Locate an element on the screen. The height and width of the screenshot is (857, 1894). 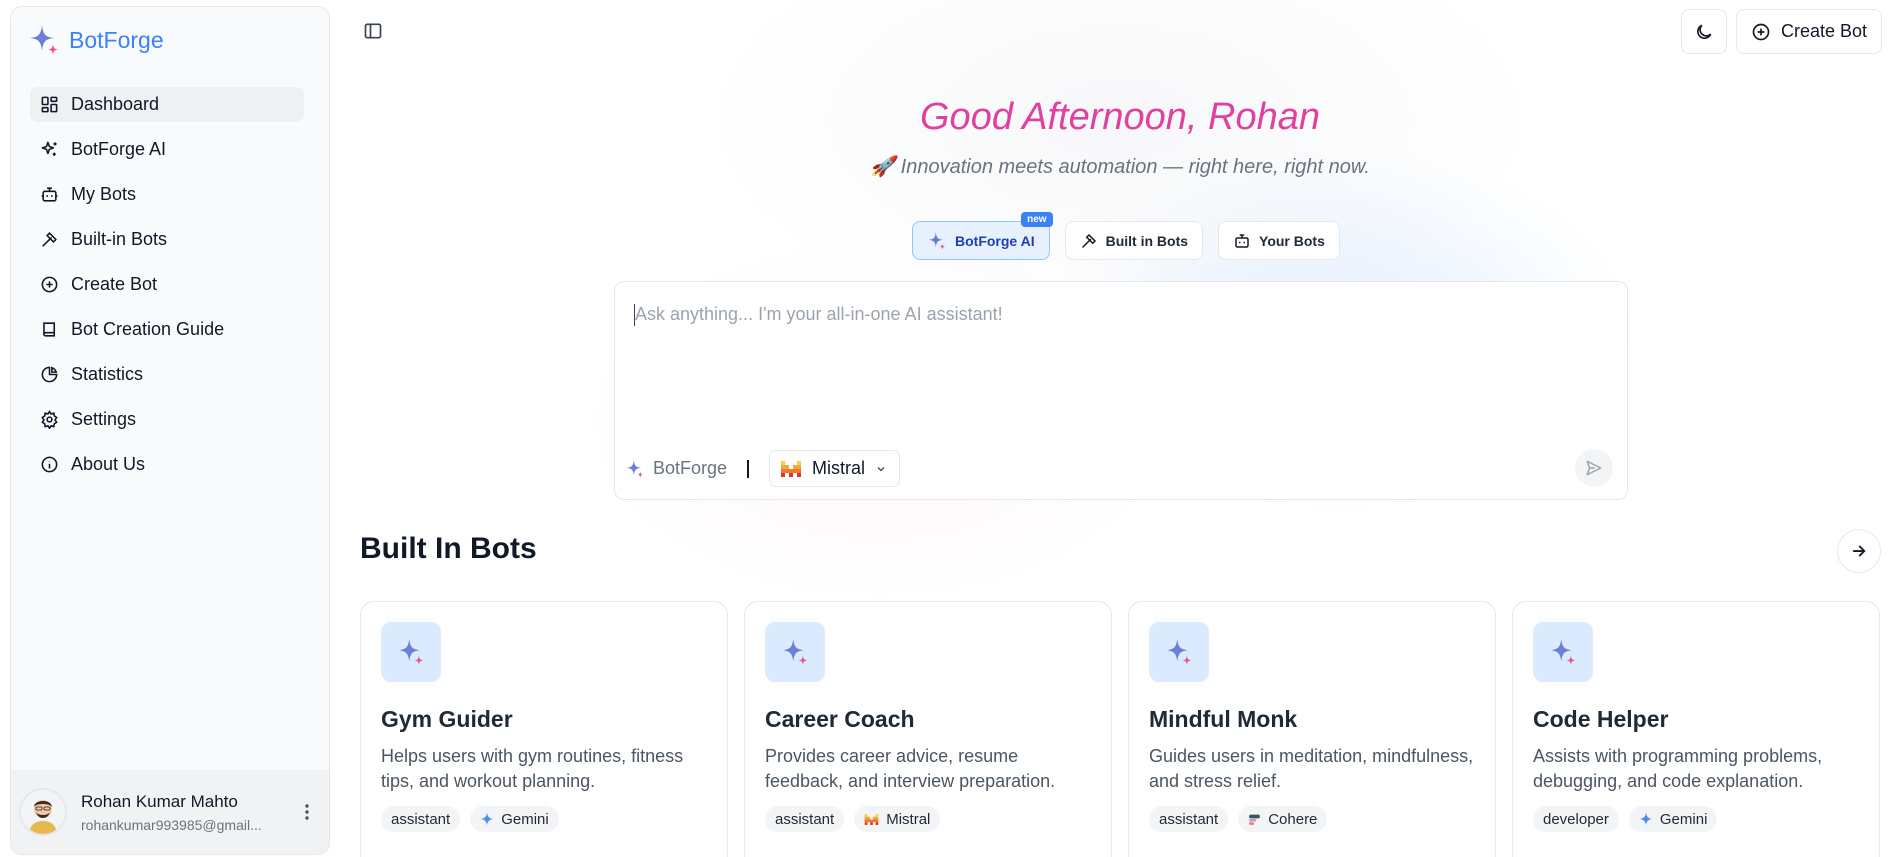
model-label: Mistral is located at coordinates (839, 468).